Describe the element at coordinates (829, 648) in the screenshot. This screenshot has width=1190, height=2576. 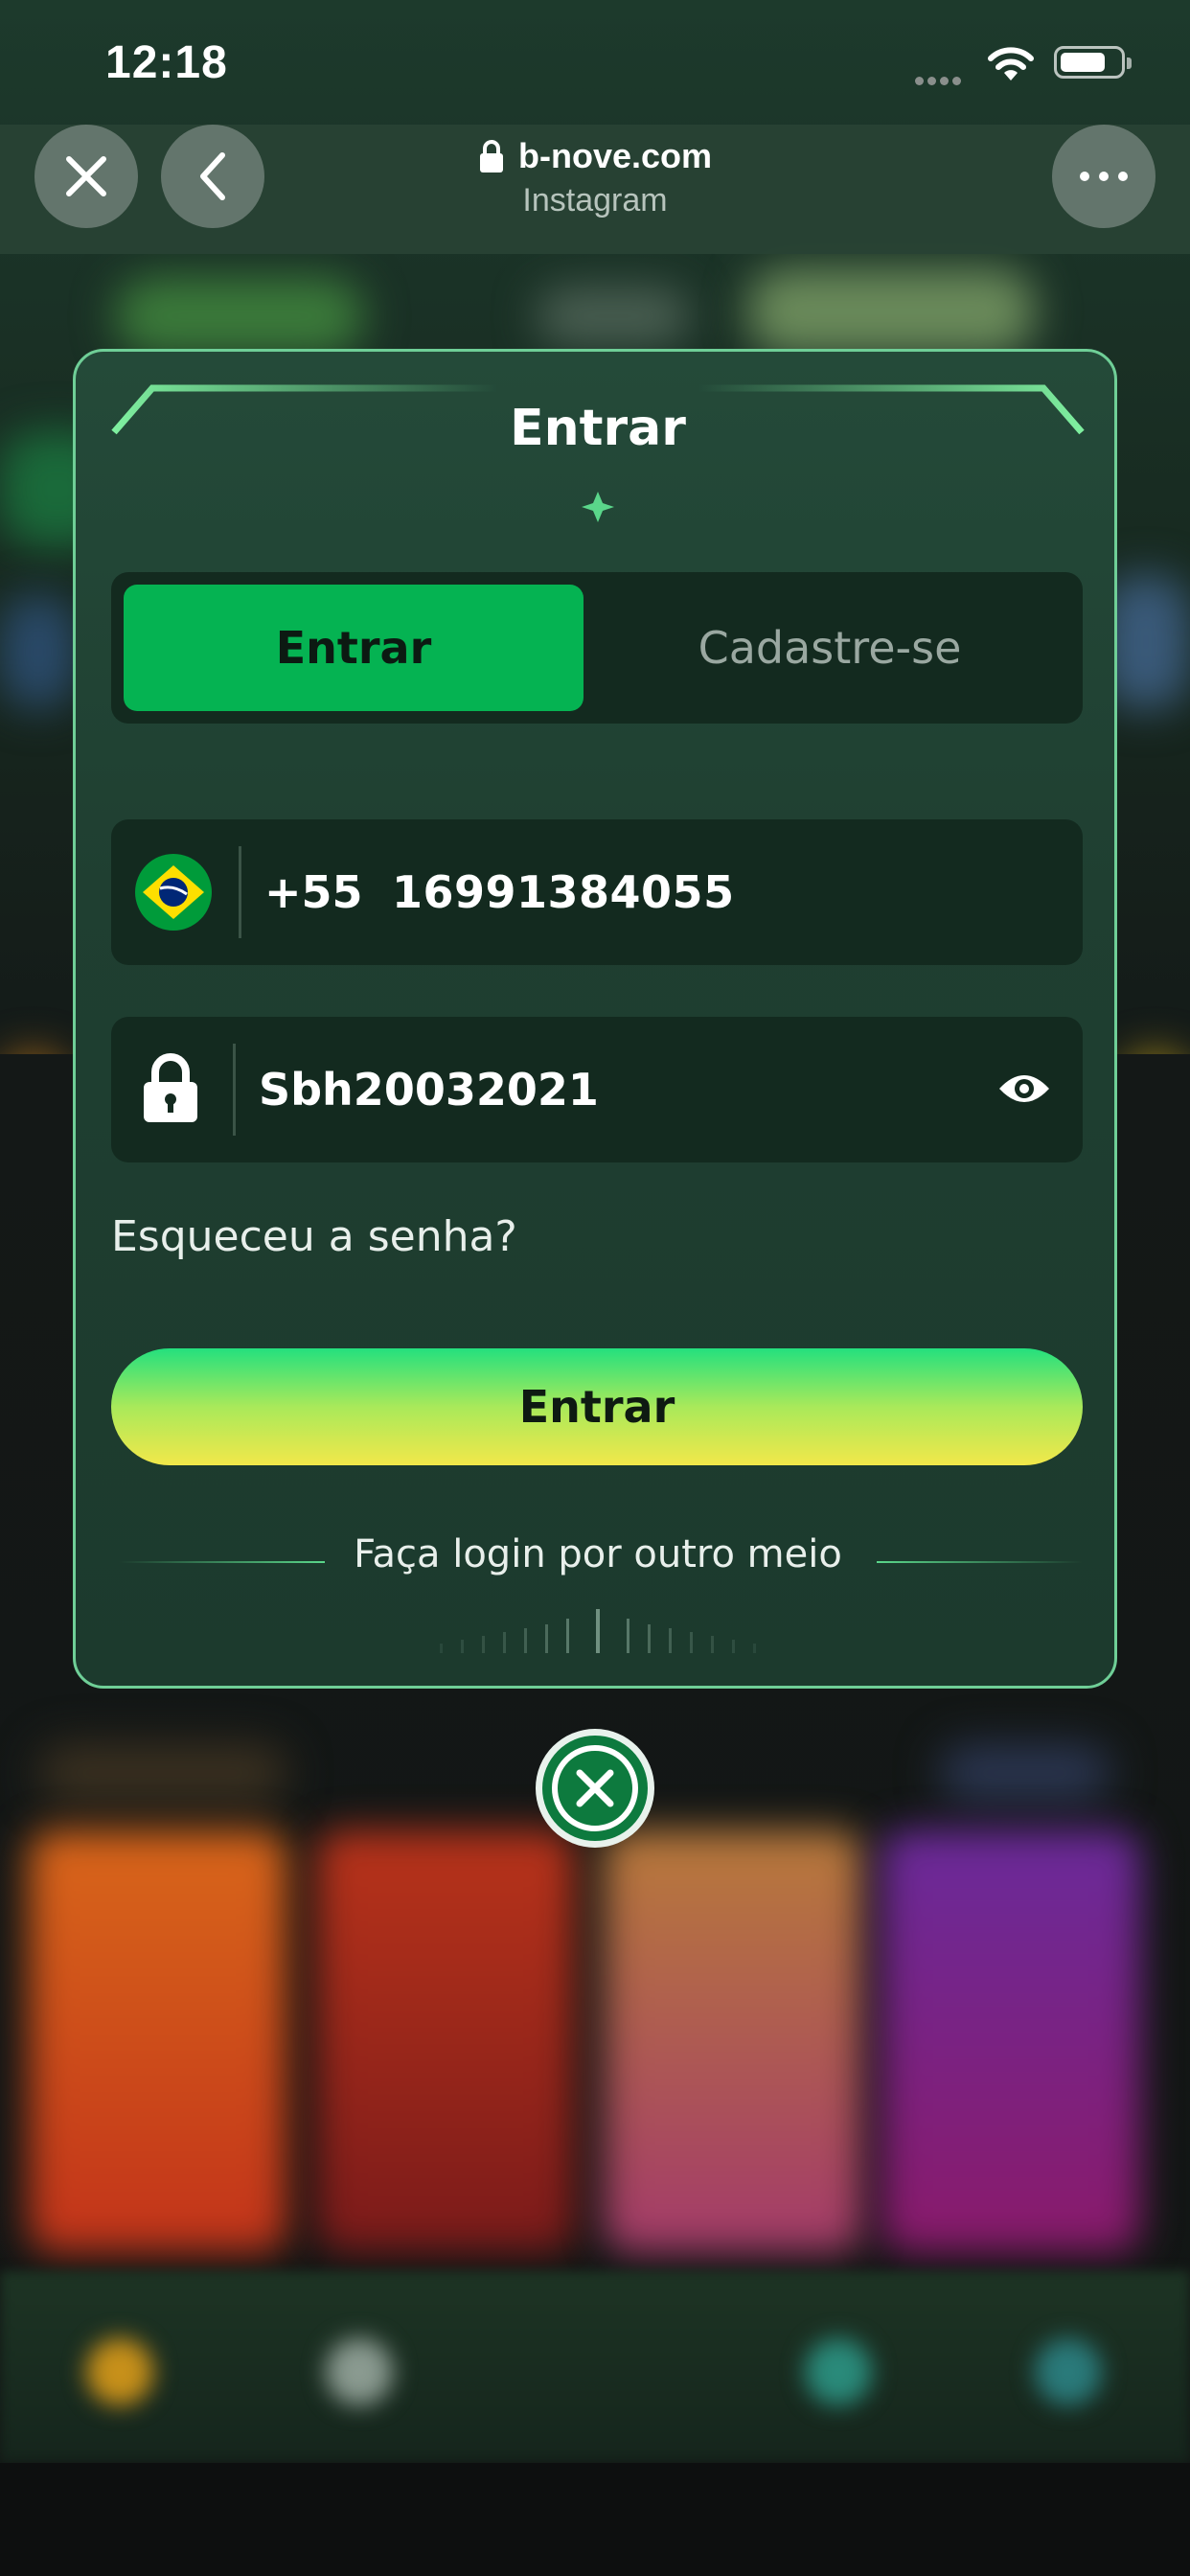
I see `tab-register: Cadastre-se` at that location.